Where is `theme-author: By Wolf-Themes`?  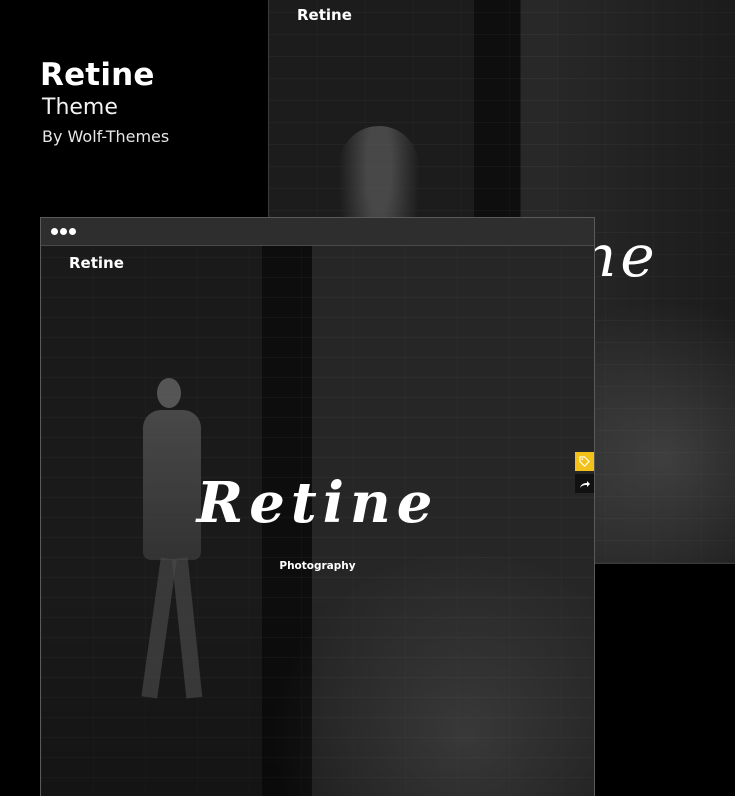
theme-author: By Wolf-Themes is located at coordinates (106, 136).